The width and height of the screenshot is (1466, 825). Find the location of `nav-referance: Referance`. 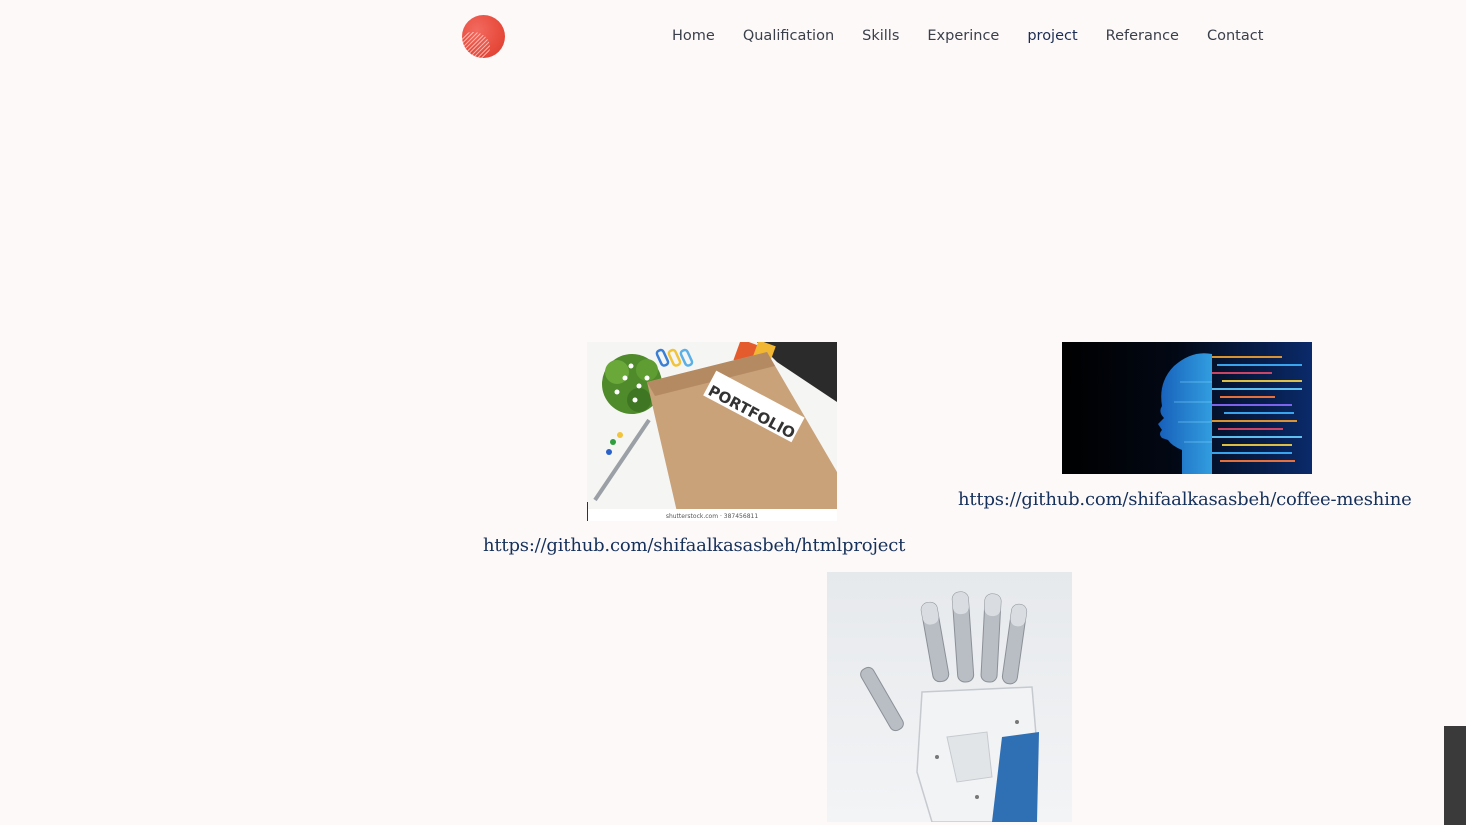

nav-referance: Referance is located at coordinates (1142, 36).